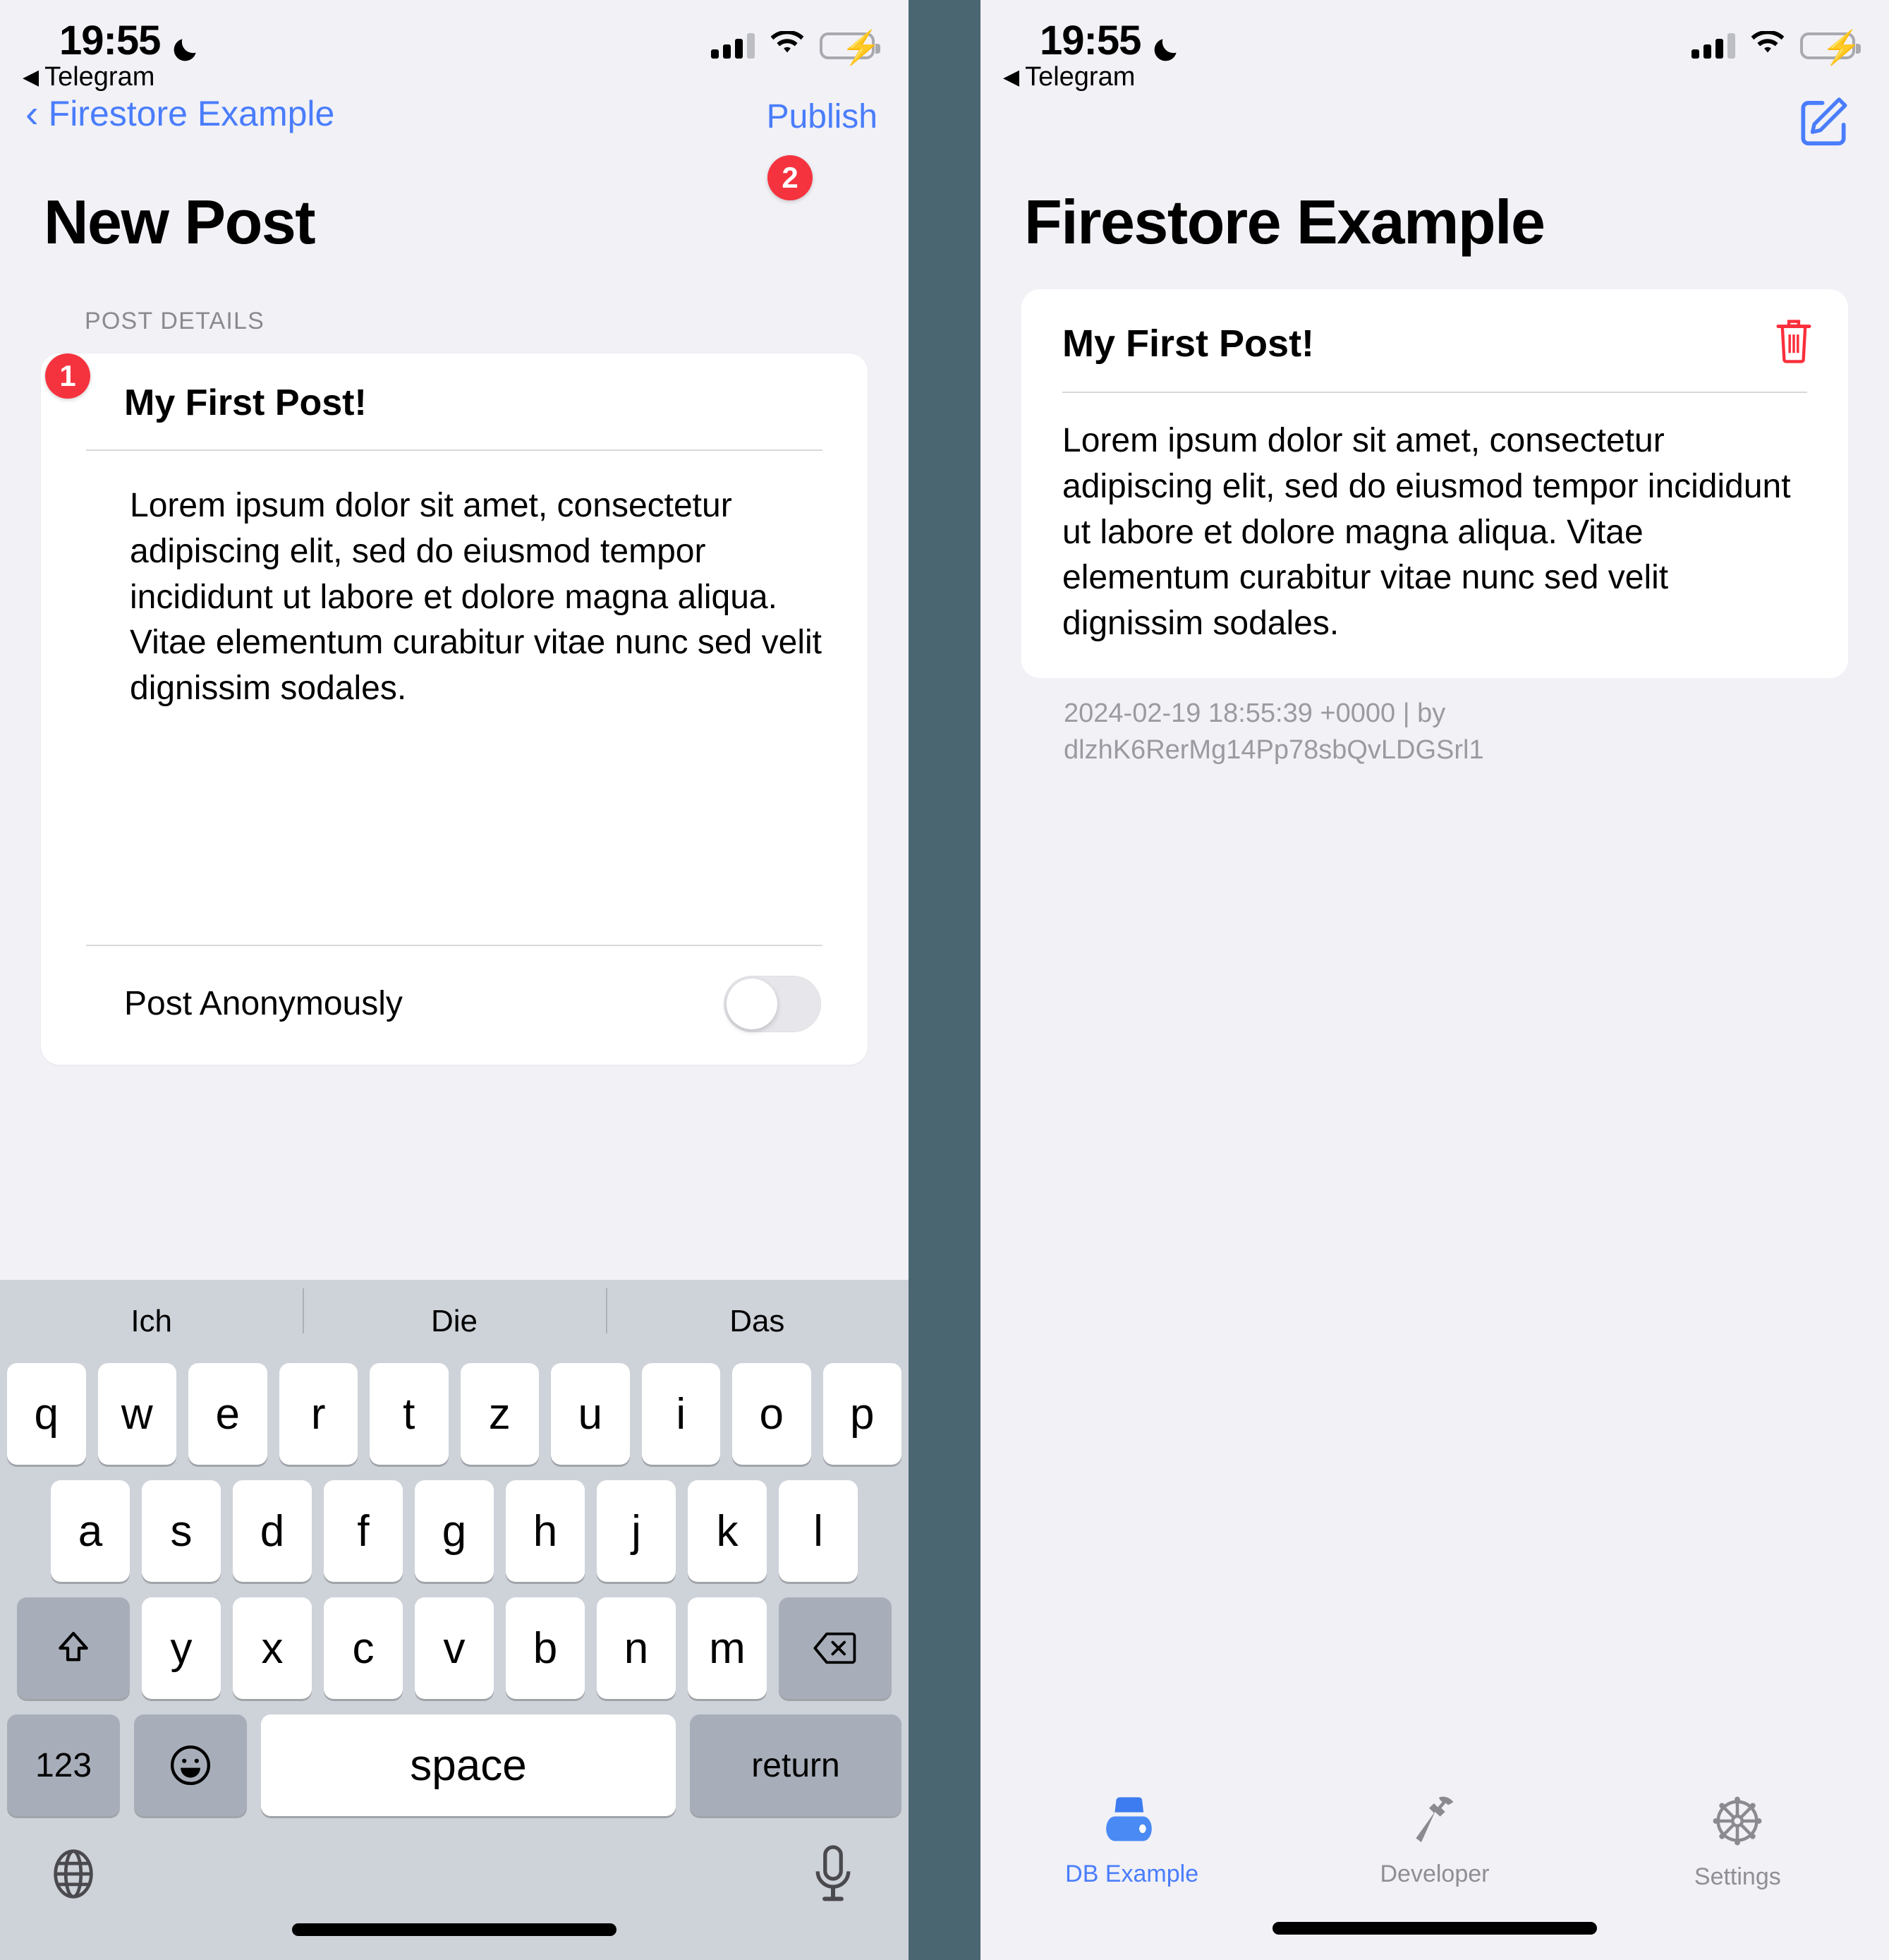 This screenshot has width=1889, height=1960. What do you see at coordinates (455, 1648) in the screenshot?
I see `key-v: v` at bounding box center [455, 1648].